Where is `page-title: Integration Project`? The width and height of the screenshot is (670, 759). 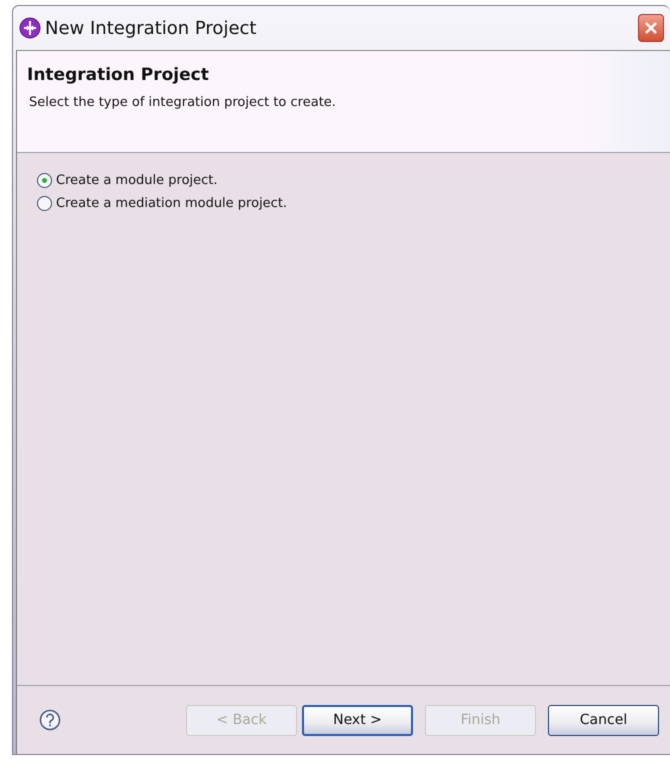
page-title: Integration Project is located at coordinates (118, 75).